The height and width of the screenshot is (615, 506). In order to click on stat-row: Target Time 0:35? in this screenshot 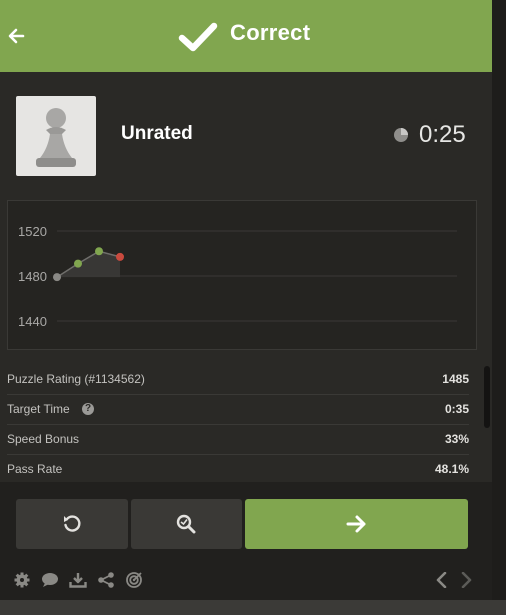, I will do `click(238, 409)`.